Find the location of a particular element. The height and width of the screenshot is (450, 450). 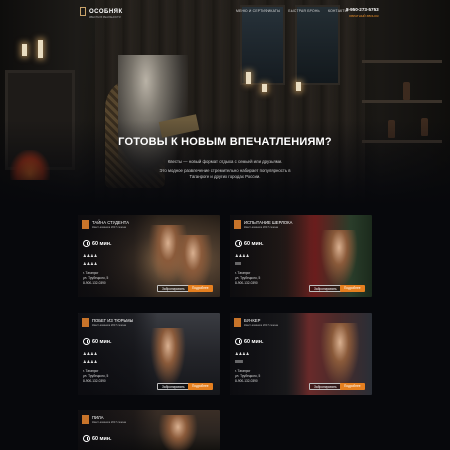

nav-link-menu: МЕНЮ И СЕРТИФИКАТЫ is located at coordinates (258, 11).